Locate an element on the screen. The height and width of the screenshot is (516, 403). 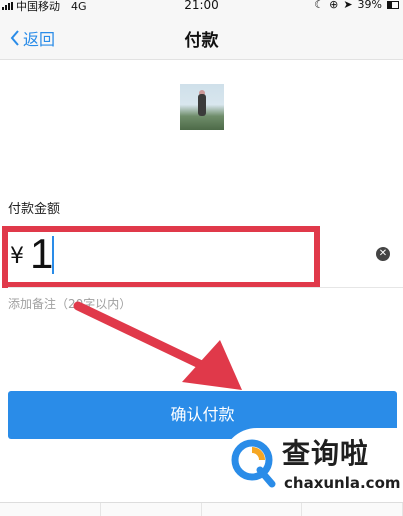
payee-avatar is located at coordinates (202, 107).